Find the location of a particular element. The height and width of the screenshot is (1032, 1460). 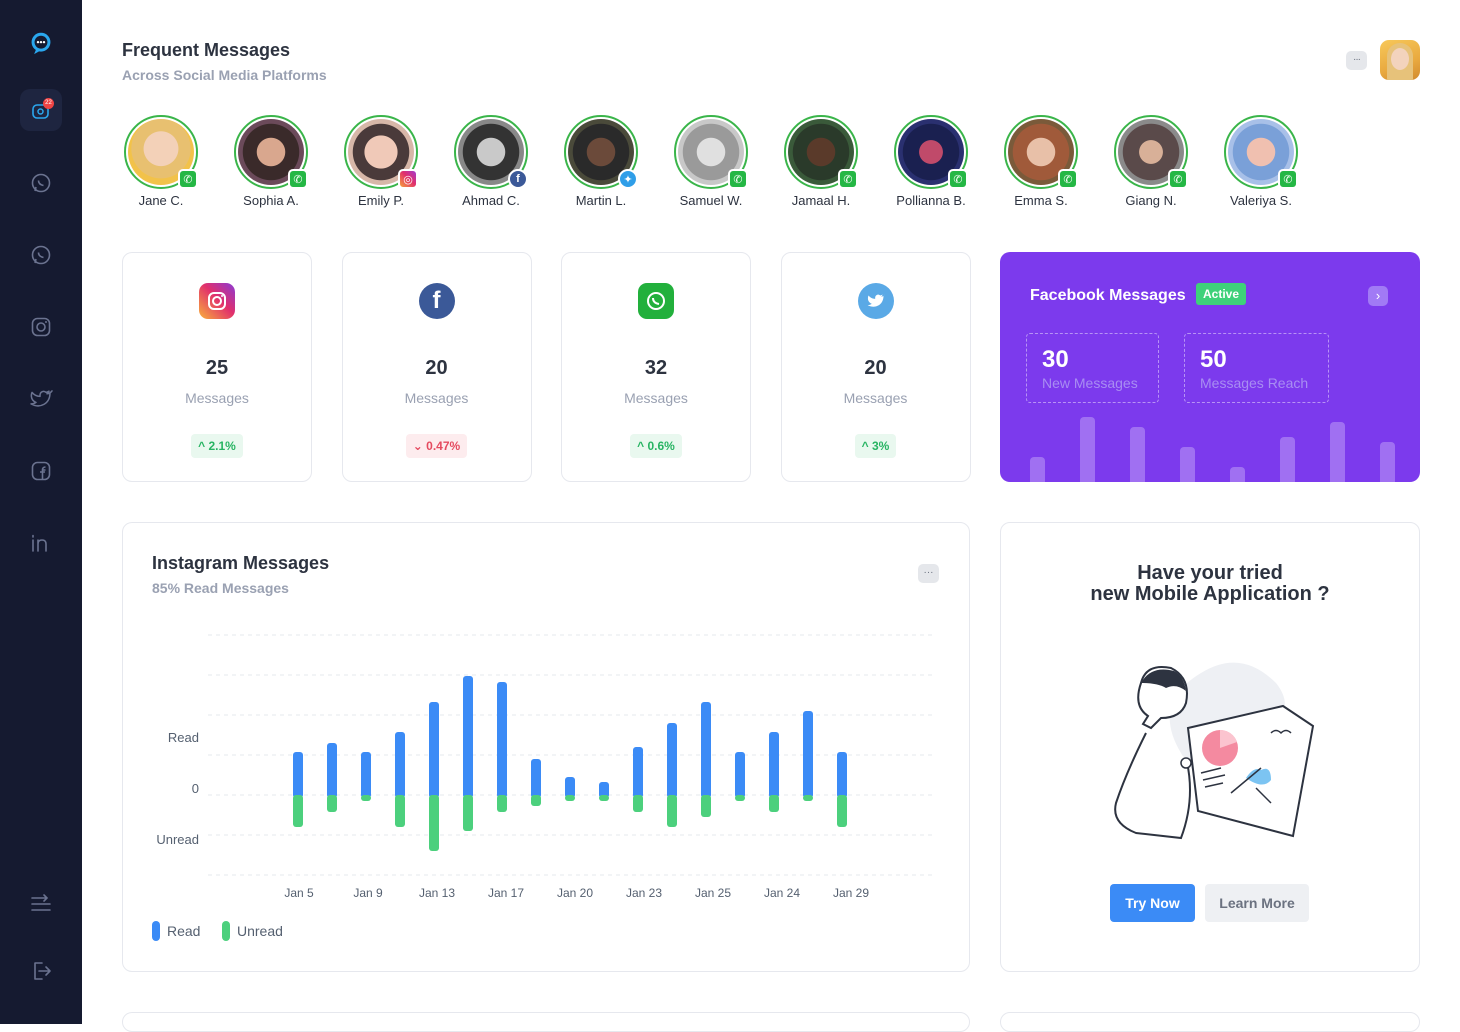

stat-card-instagram: 25 Messages ^ 2.1% is located at coordinates (217, 367).